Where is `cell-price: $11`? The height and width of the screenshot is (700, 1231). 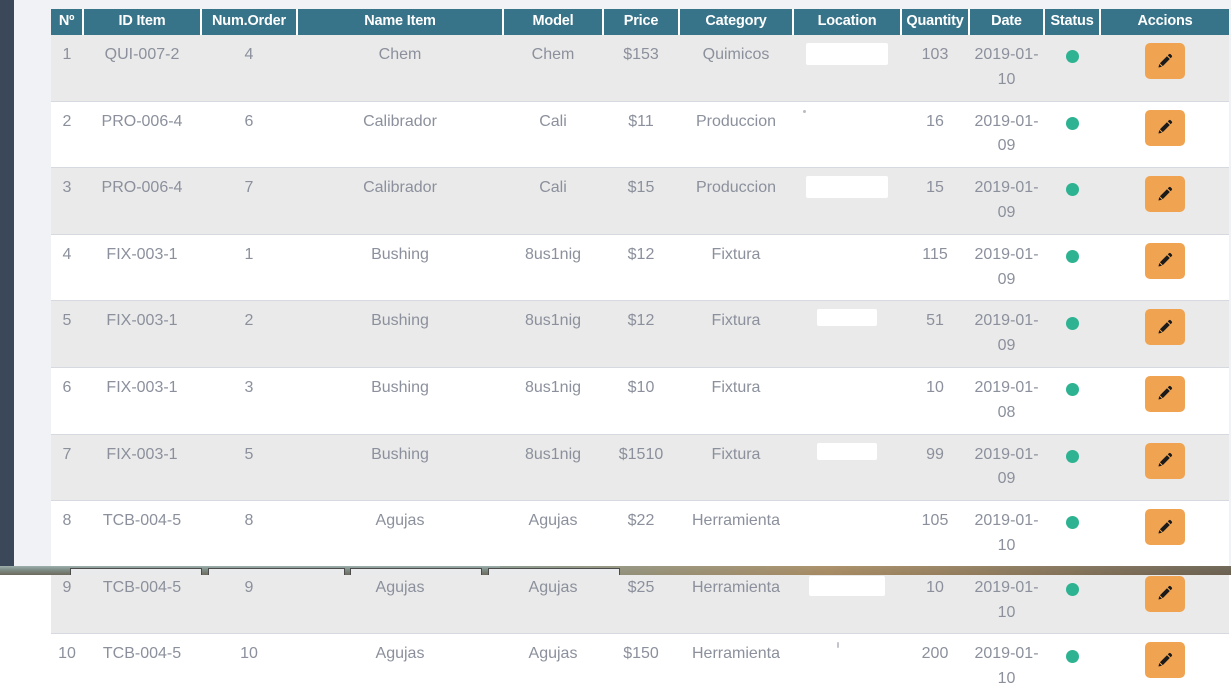
cell-price: $11 is located at coordinates (641, 134).